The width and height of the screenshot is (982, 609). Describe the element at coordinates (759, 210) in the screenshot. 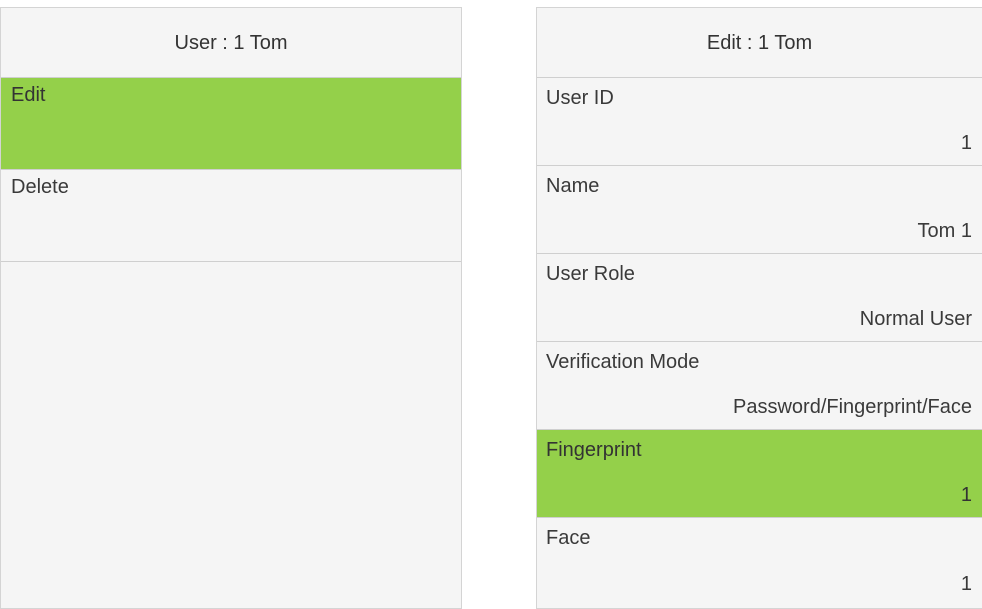

I see `name-field: Name Tom 1` at that location.